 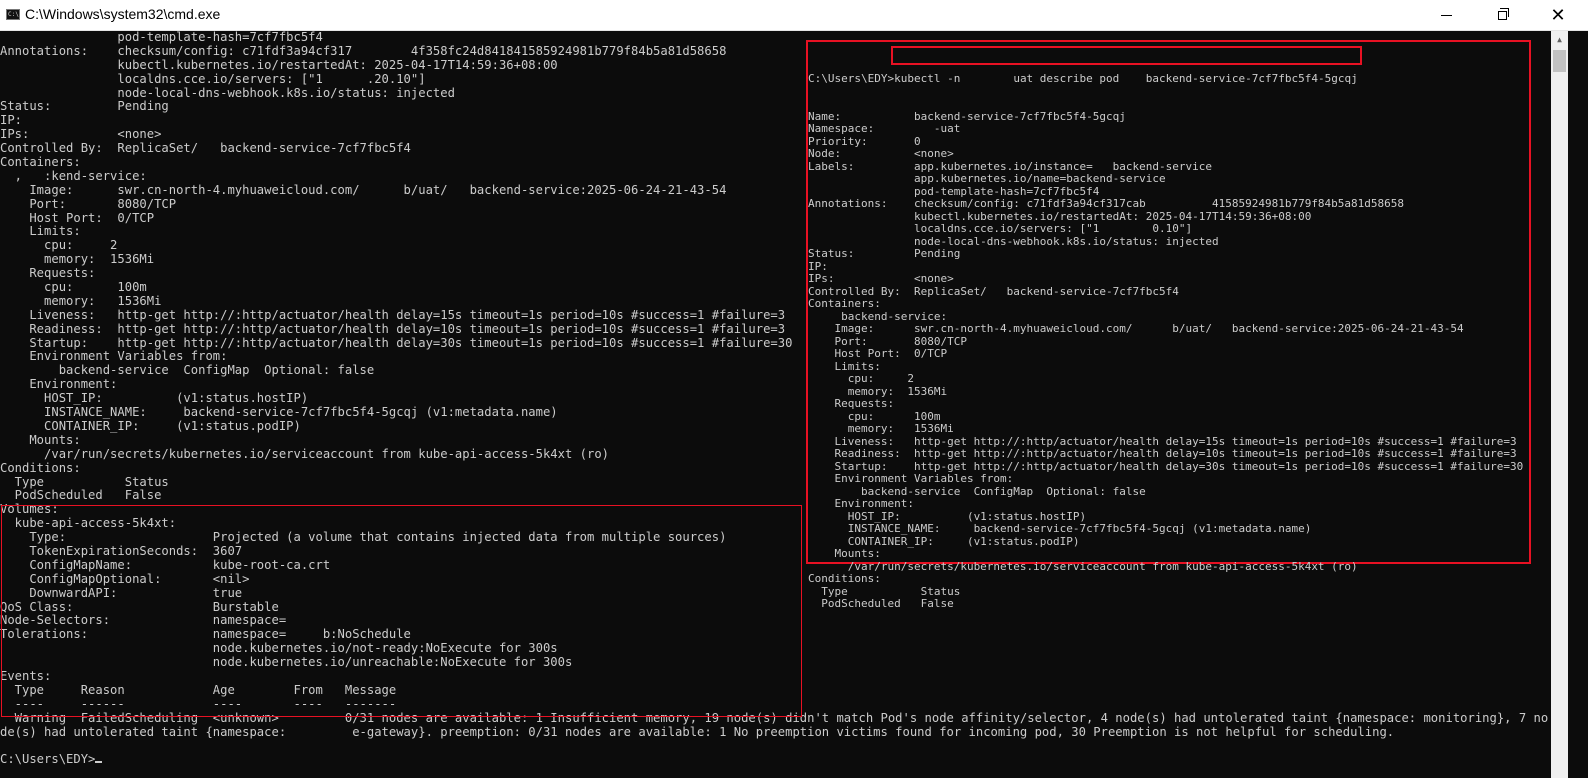 I want to click on inset-prompt: C:\Users\EDY, so click(x=848, y=78).